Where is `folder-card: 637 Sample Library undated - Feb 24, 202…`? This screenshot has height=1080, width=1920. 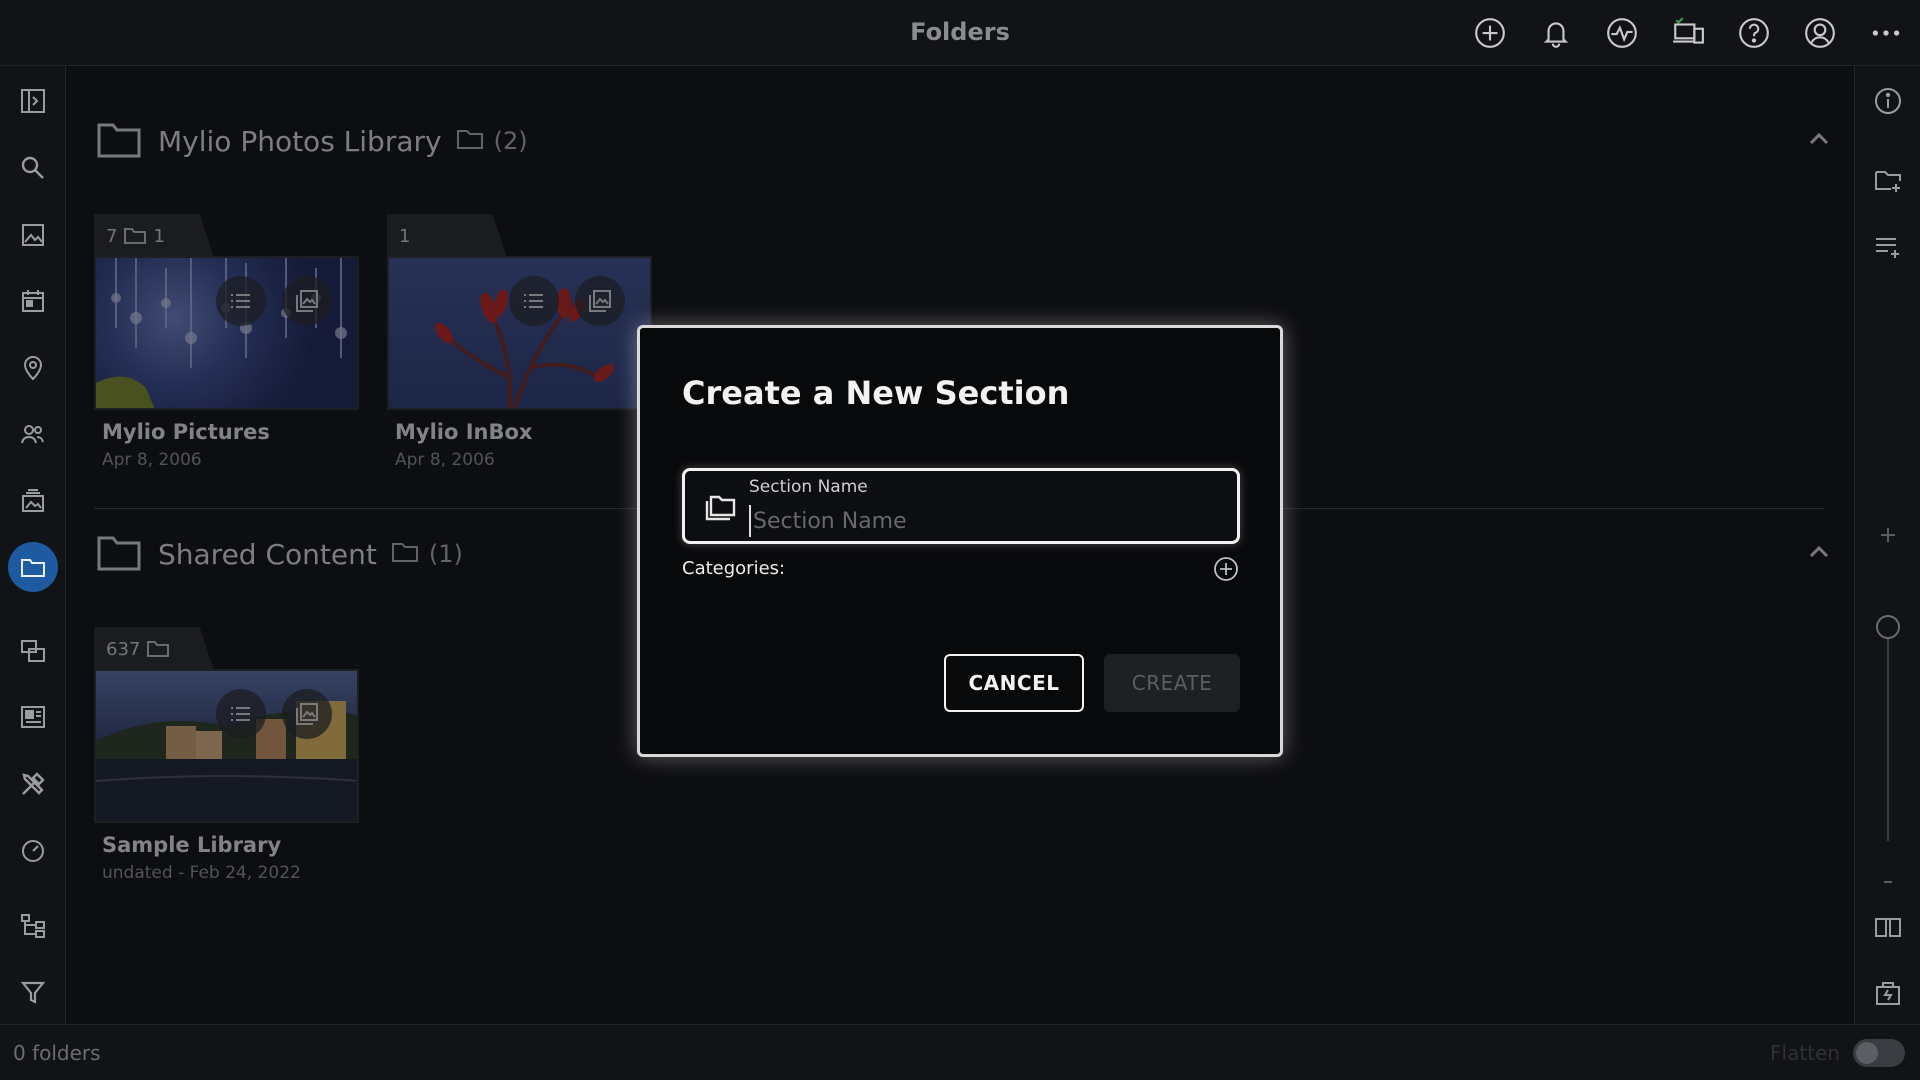
folder-card: 637 Sample Library undated - Feb 24, 202… is located at coordinates (226, 757).